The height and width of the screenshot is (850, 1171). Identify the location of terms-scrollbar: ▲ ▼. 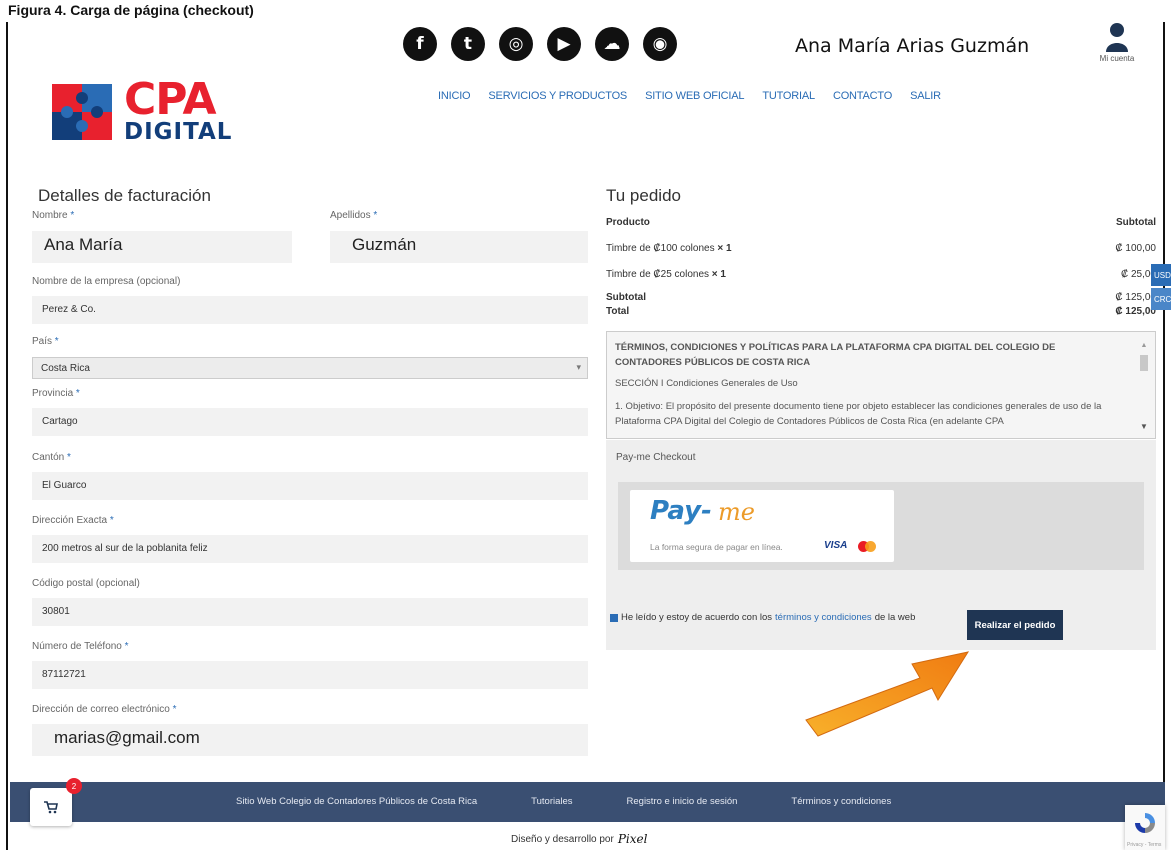
(1144, 386).